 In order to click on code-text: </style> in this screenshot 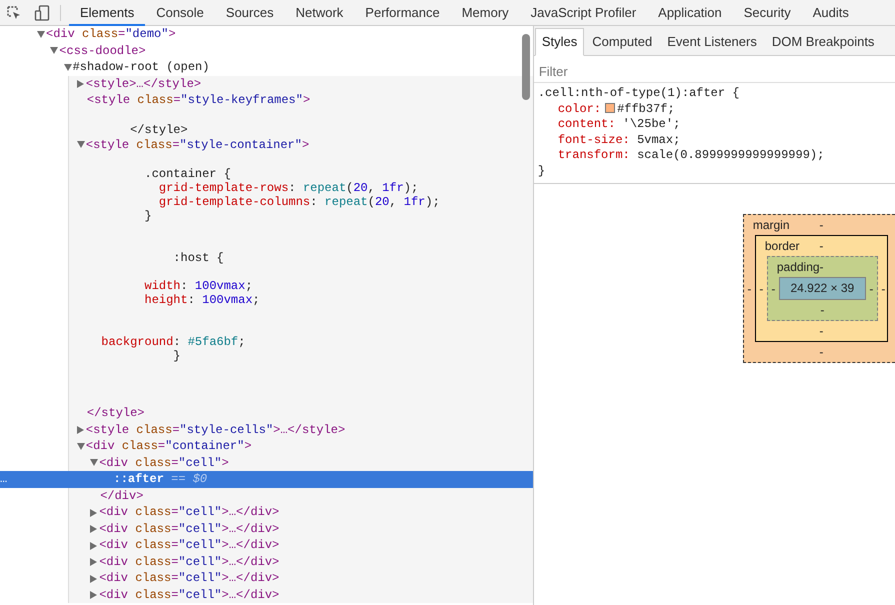, I will do `click(159, 129)`.